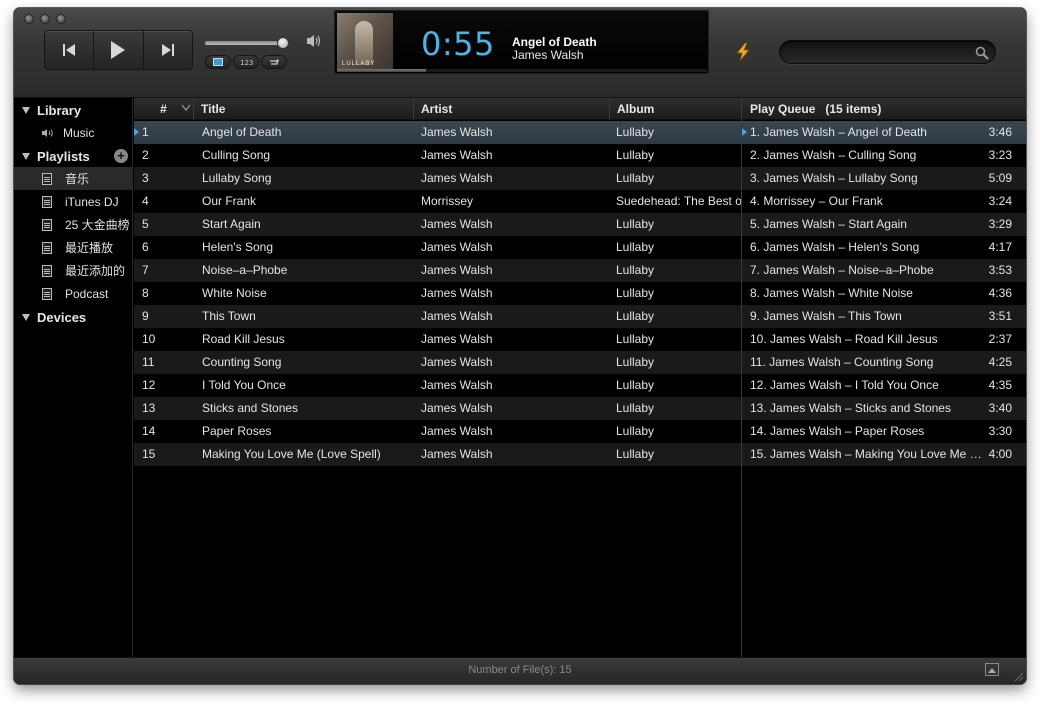 This screenshot has width=1040, height=704. What do you see at coordinates (314, 41) in the screenshot?
I see `speaker-icon` at bounding box center [314, 41].